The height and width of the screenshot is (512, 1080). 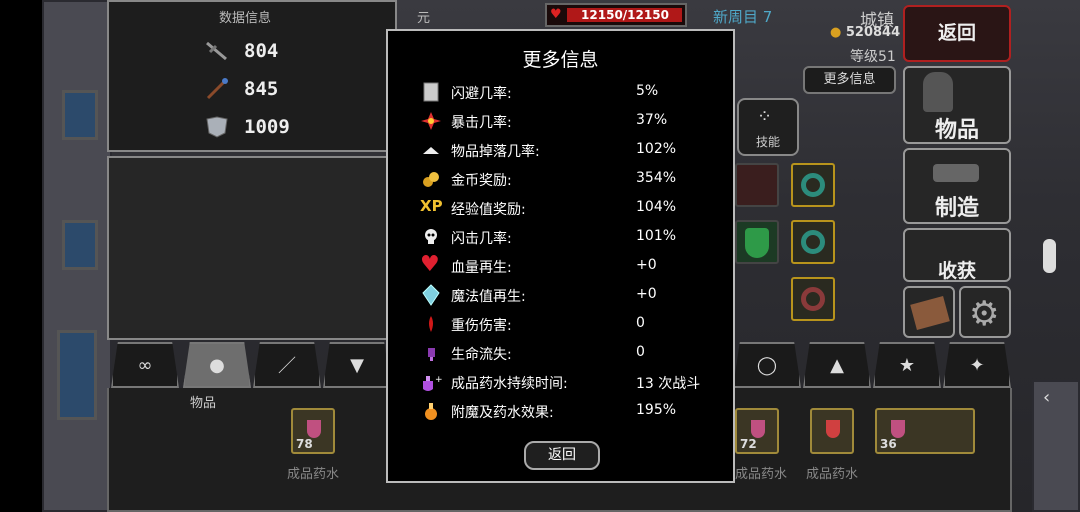 I want to click on stats-header: 数据信息, so click(x=245, y=18).